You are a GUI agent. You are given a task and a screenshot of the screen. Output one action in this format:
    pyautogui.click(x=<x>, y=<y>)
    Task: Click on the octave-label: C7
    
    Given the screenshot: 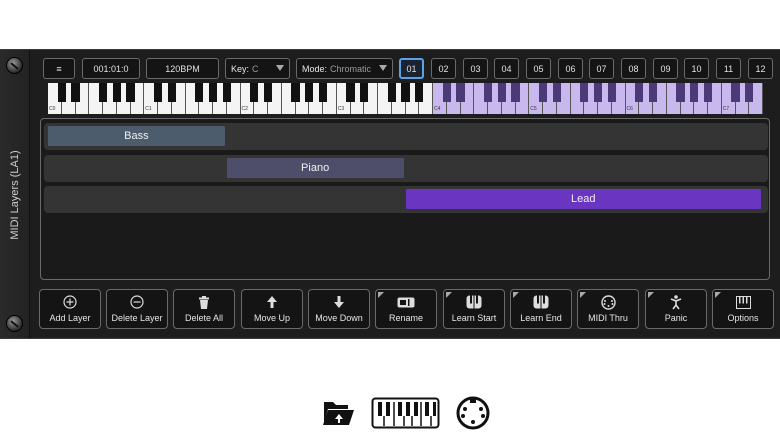 What is the action you would take?
    pyautogui.click(x=726, y=109)
    